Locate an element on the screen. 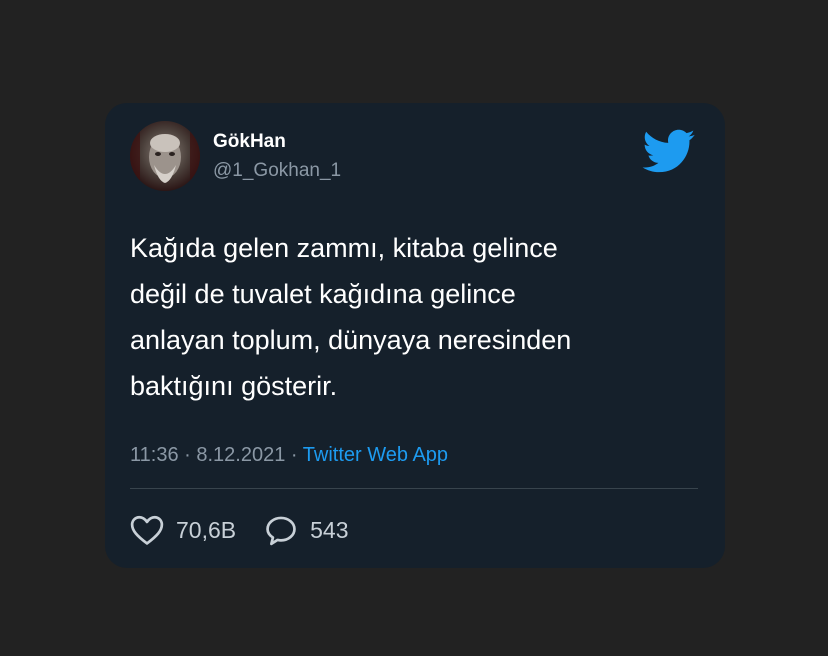  author-display-name: GökHan is located at coordinates (249, 142).